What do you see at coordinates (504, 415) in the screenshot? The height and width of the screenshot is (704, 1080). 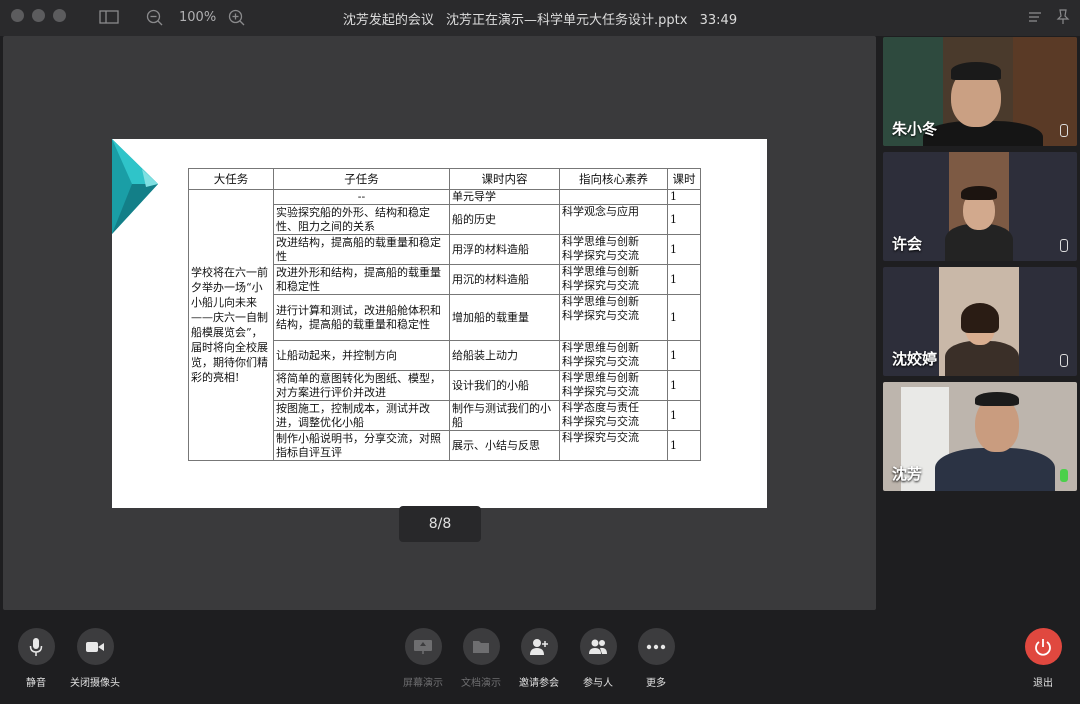 I see `lesson-content-cell: 制作与测试我们的小船` at bounding box center [504, 415].